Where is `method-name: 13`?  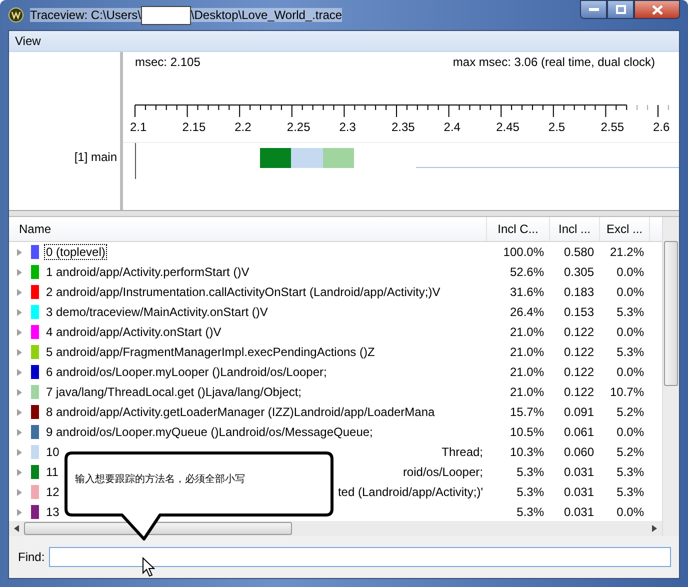 method-name: 13 is located at coordinates (53, 512).